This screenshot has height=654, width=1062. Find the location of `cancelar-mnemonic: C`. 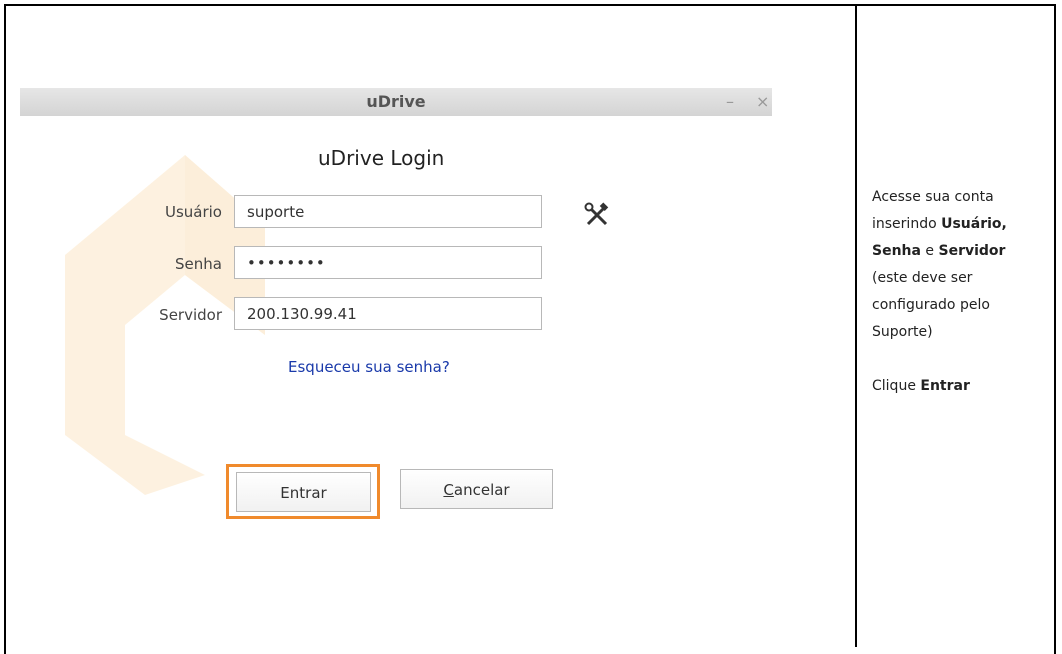

cancelar-mnemonic: C is located at coordinates (448, 490).